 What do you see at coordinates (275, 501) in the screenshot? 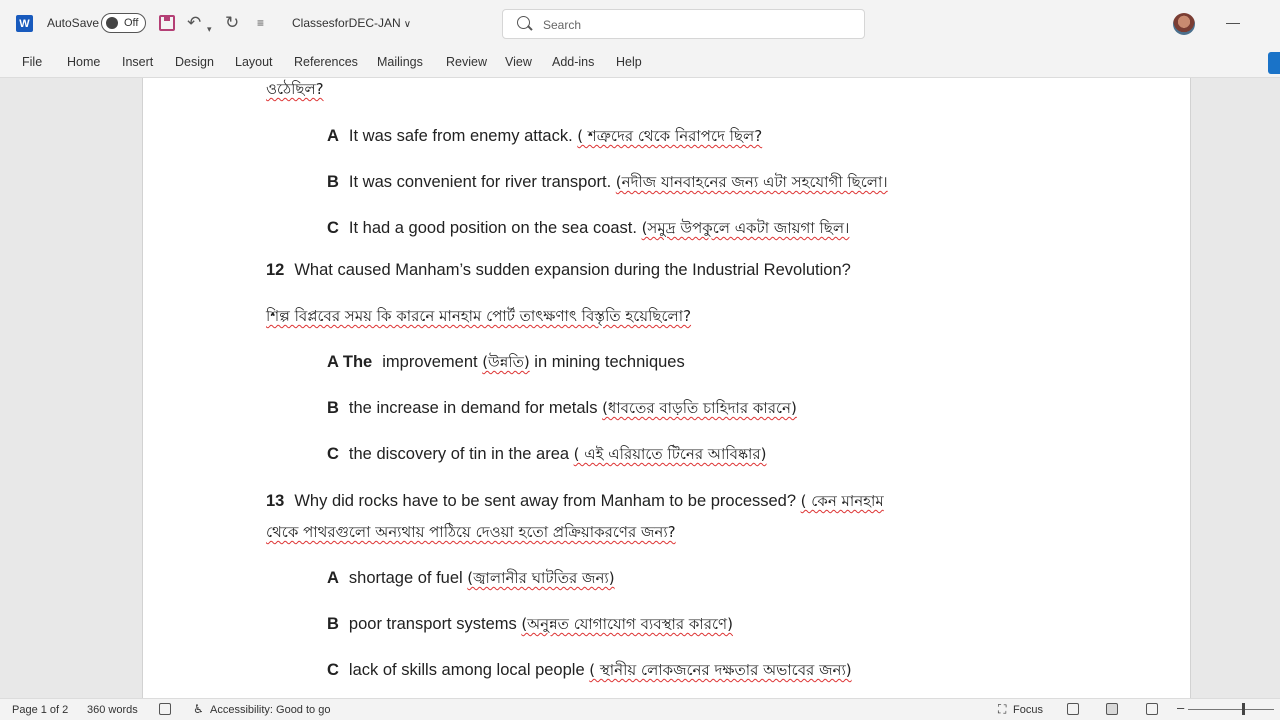
I see `question-number: 13` at bounding box center [275, 501].